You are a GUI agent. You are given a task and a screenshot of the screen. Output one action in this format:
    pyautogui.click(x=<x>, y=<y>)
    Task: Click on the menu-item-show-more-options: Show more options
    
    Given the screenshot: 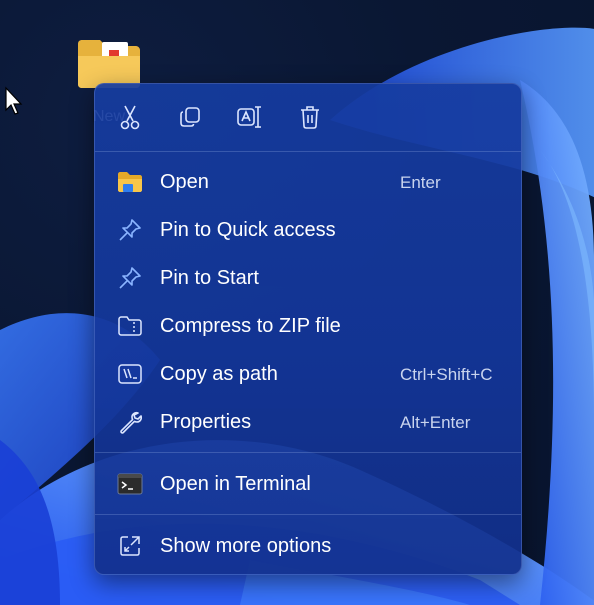 What is the action you would take?
    pyautogui.click(x=308, y=546)
    